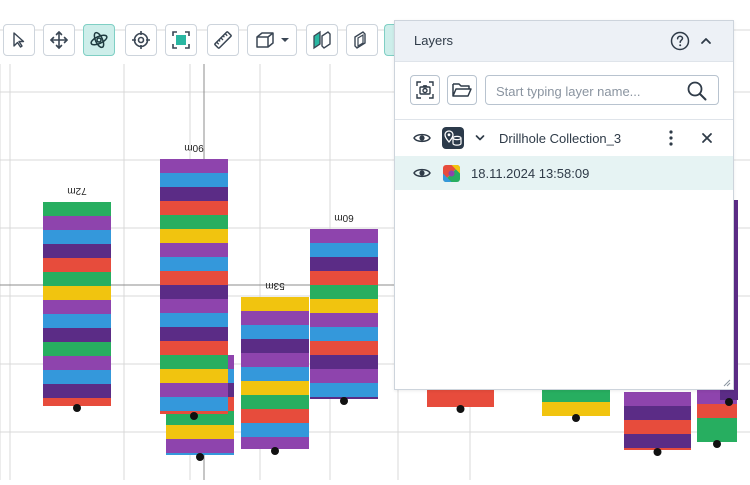 Image resolution: width=750 pixels, height=485 pixels. Describe the element at coordinates (451, 173) in the screenshot. I see `color-map-icon` at that location.